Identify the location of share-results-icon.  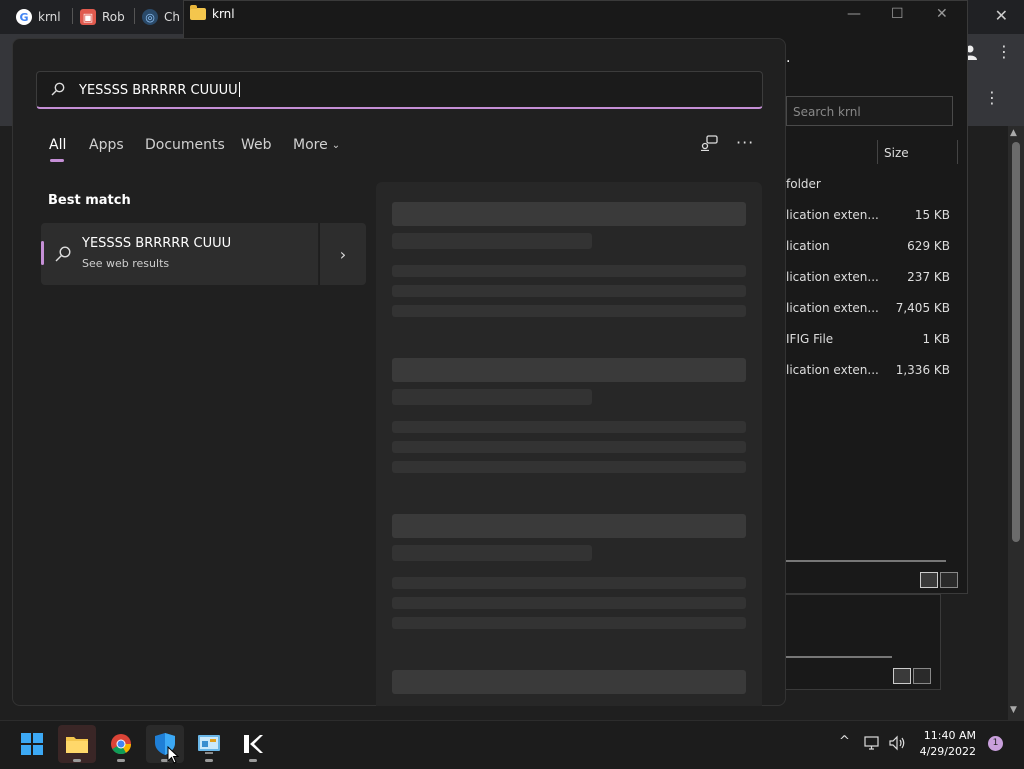
(709, 143).